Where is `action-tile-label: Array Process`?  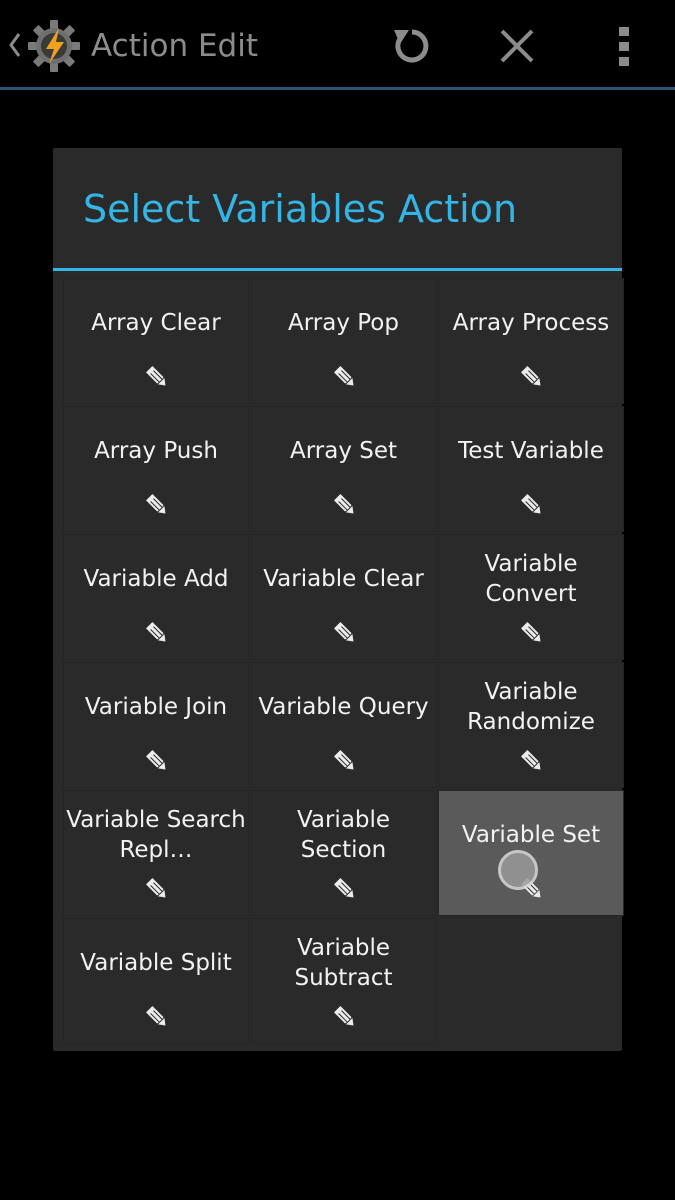 action-tile-label: Array Process is located at coordinates (531, 323).